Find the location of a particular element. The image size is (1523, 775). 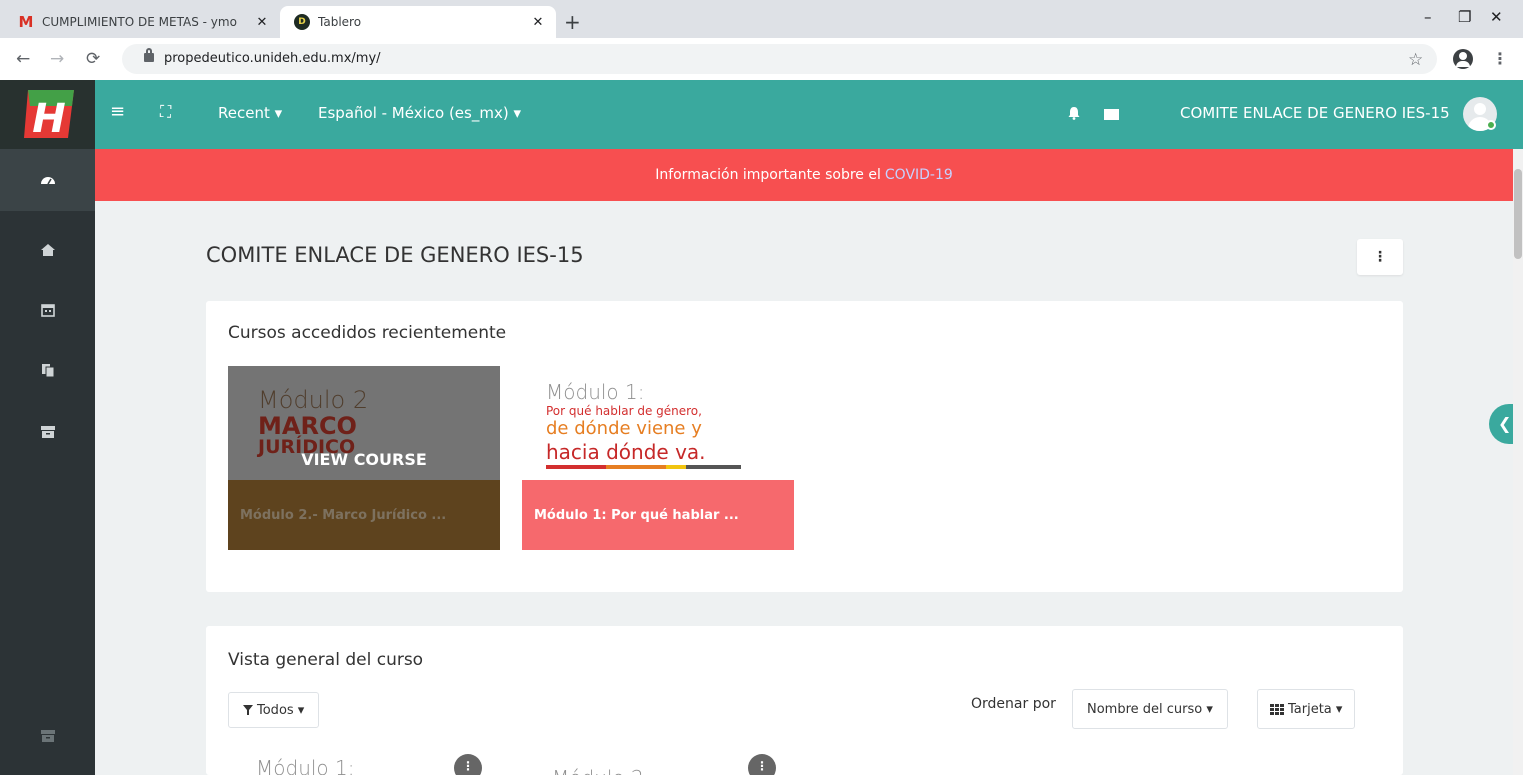

course-card-partial-text: Módulo 1: is located at coordinates (305, 765).